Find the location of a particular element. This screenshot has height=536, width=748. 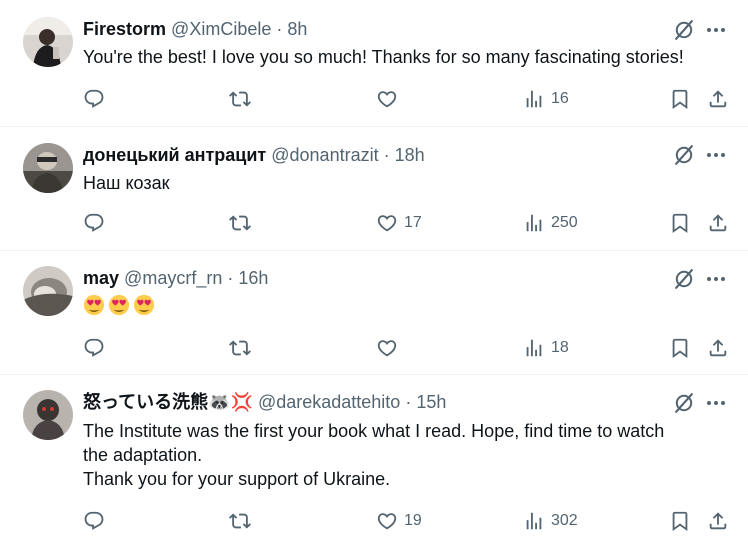

timestamp: 18h is located at coordinates (410, 155).